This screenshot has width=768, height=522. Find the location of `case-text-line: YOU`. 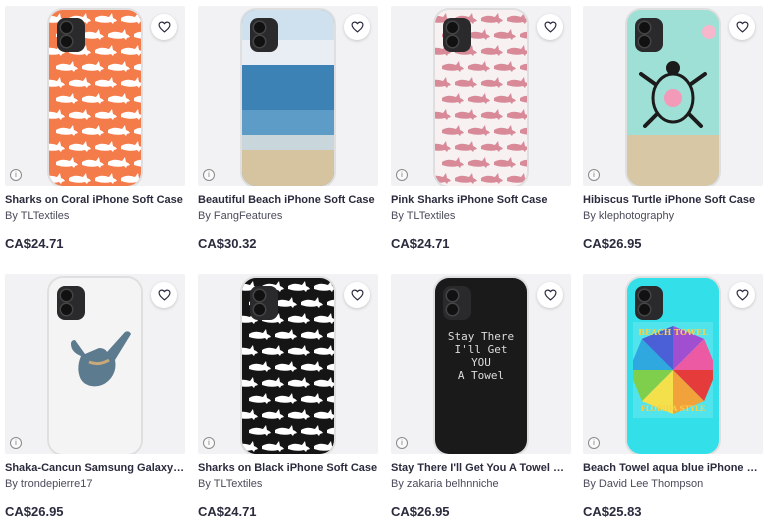

case-text-line: YOU is located at coordinates (481, 362).